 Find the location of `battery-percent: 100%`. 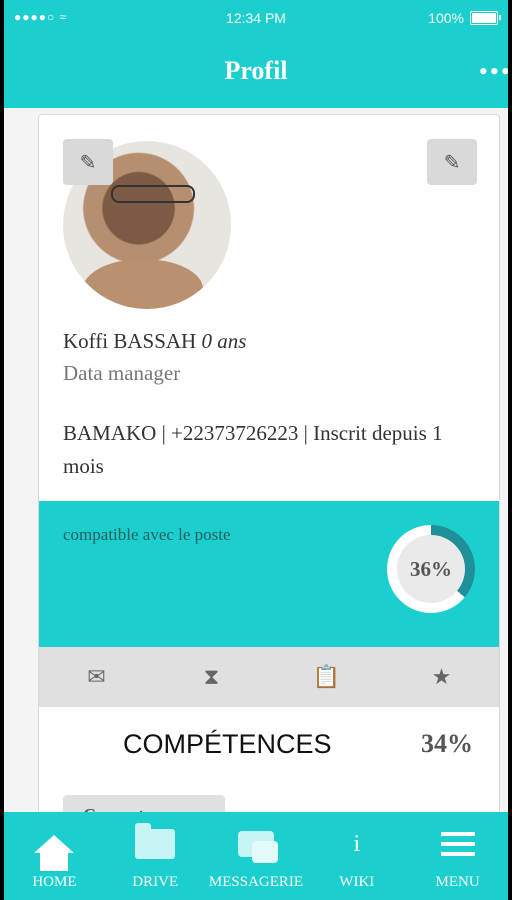

battery-percent: 100% is located at coordinates (446, 18).